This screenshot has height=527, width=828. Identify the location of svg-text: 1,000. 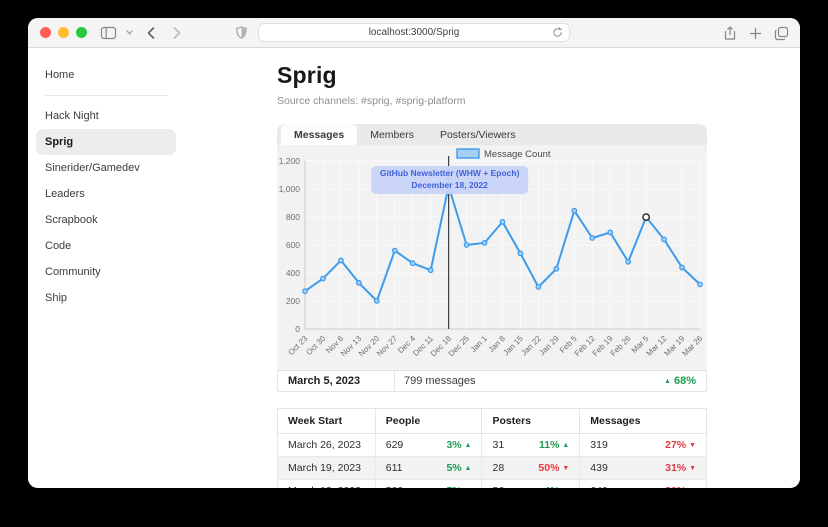
(290, 189).